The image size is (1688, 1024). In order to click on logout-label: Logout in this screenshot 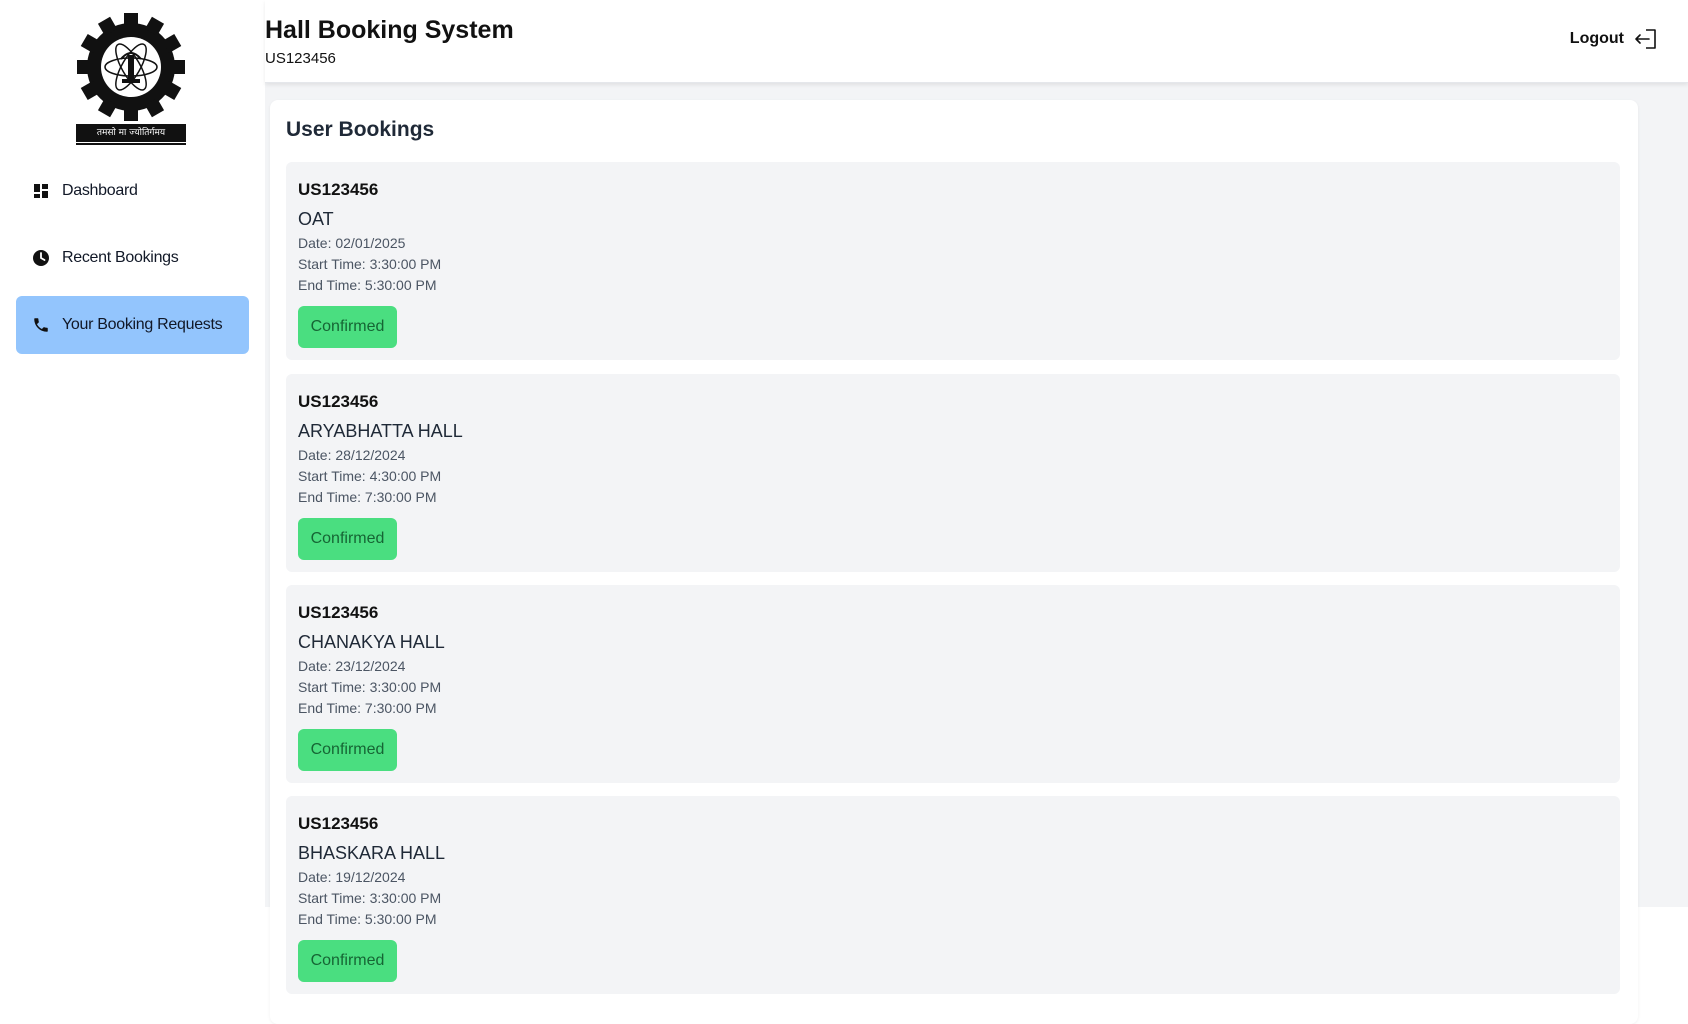, I will do `click(1596, 38)`.